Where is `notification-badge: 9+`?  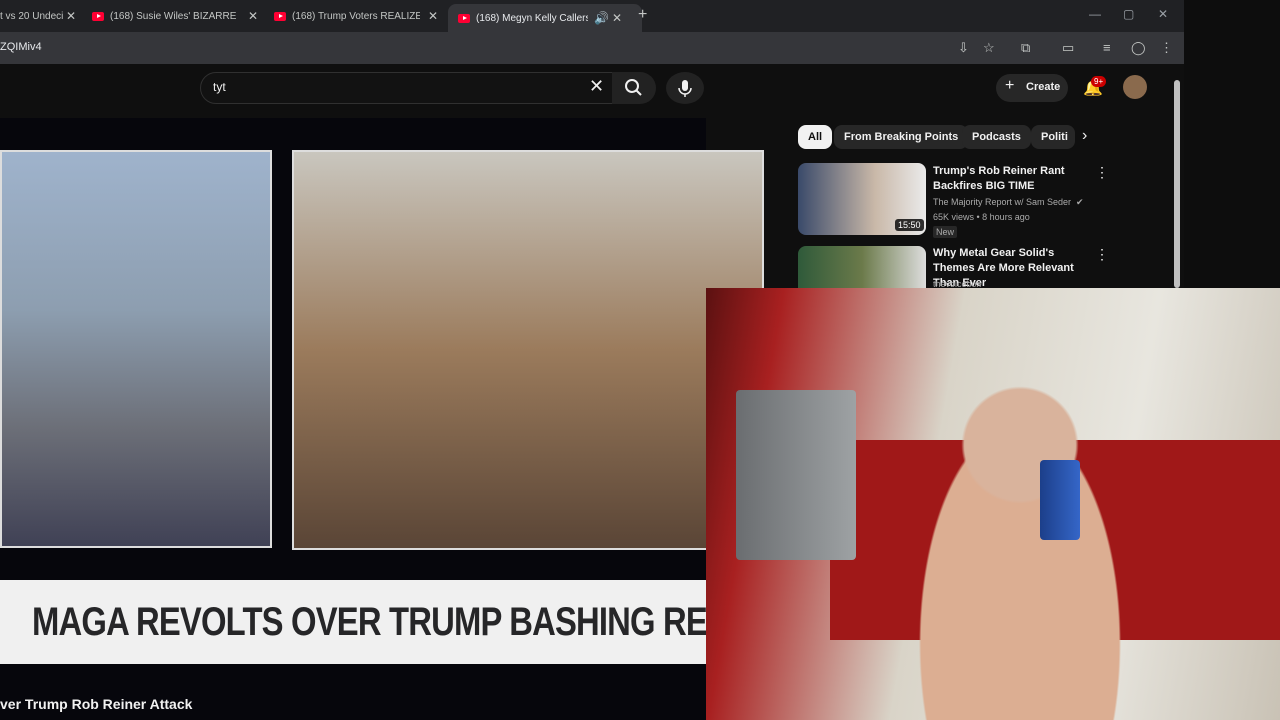
notification-badge: 9+ is located at coordinates (1099, 81).